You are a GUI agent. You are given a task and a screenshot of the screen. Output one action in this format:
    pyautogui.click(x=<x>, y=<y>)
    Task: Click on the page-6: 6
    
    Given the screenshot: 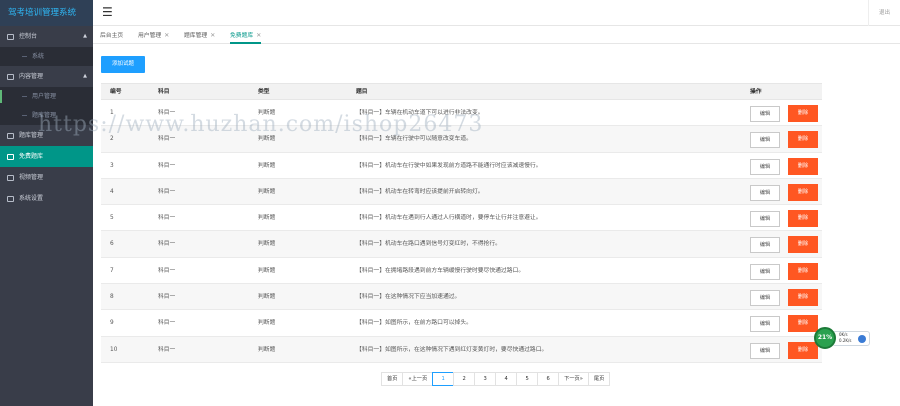 What is the action you would take?
    pyautogui.click(x=548, y=379)
    